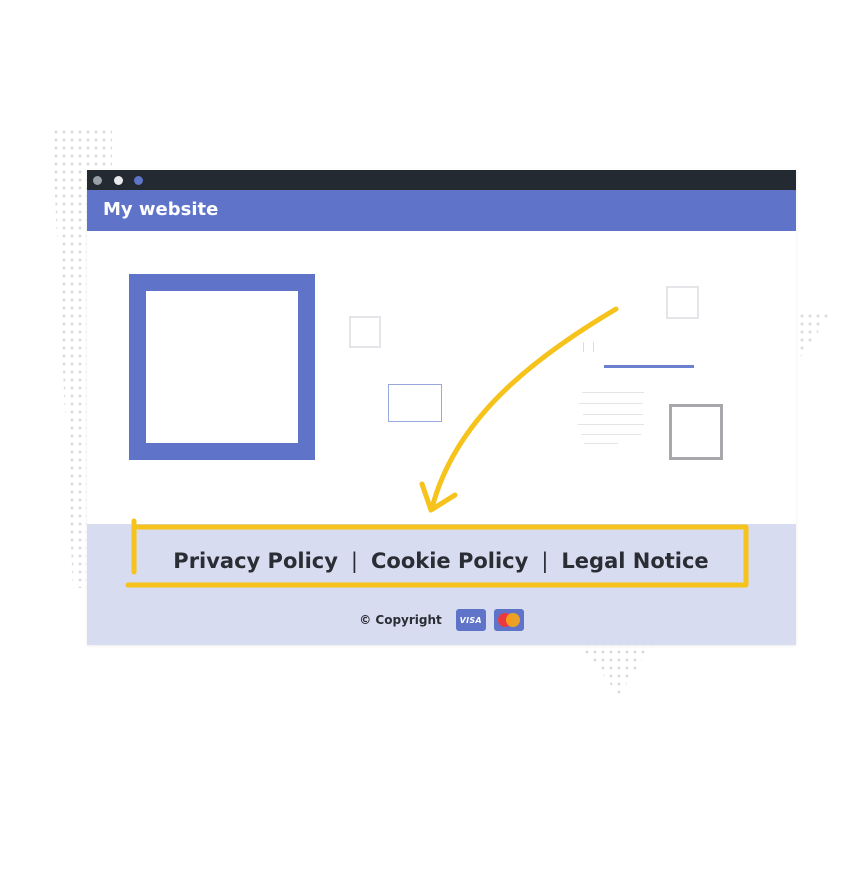 The height and width of the screenshot is (873, 859). Describe the element at coordinates (588, 347) in the screenshot. I see `placeholder-mark` at that location.